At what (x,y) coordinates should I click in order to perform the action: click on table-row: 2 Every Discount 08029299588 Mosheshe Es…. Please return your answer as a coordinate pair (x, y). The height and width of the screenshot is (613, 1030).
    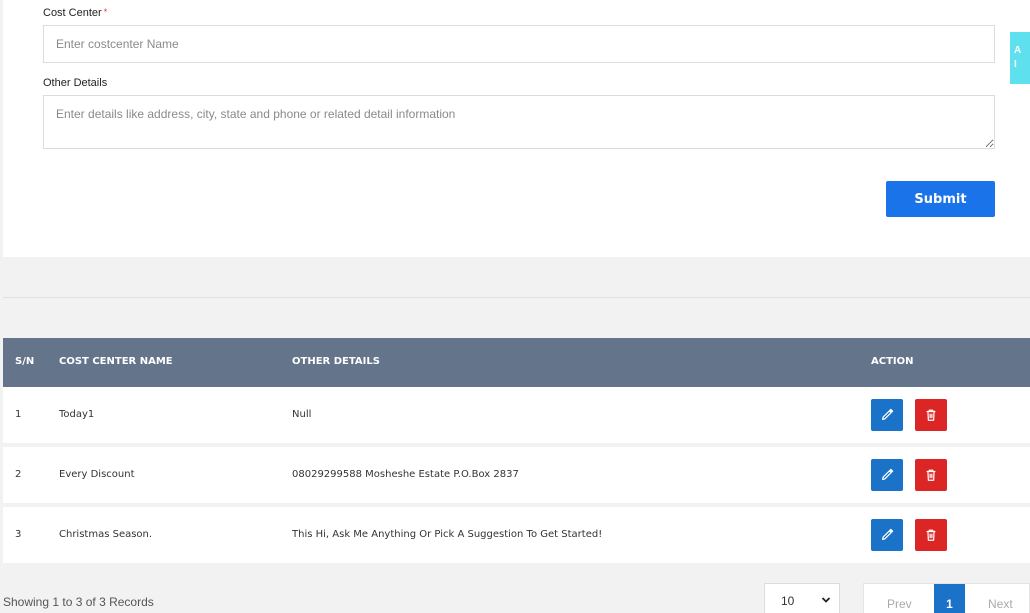
    Looking at the image, I should click on (516, 475).